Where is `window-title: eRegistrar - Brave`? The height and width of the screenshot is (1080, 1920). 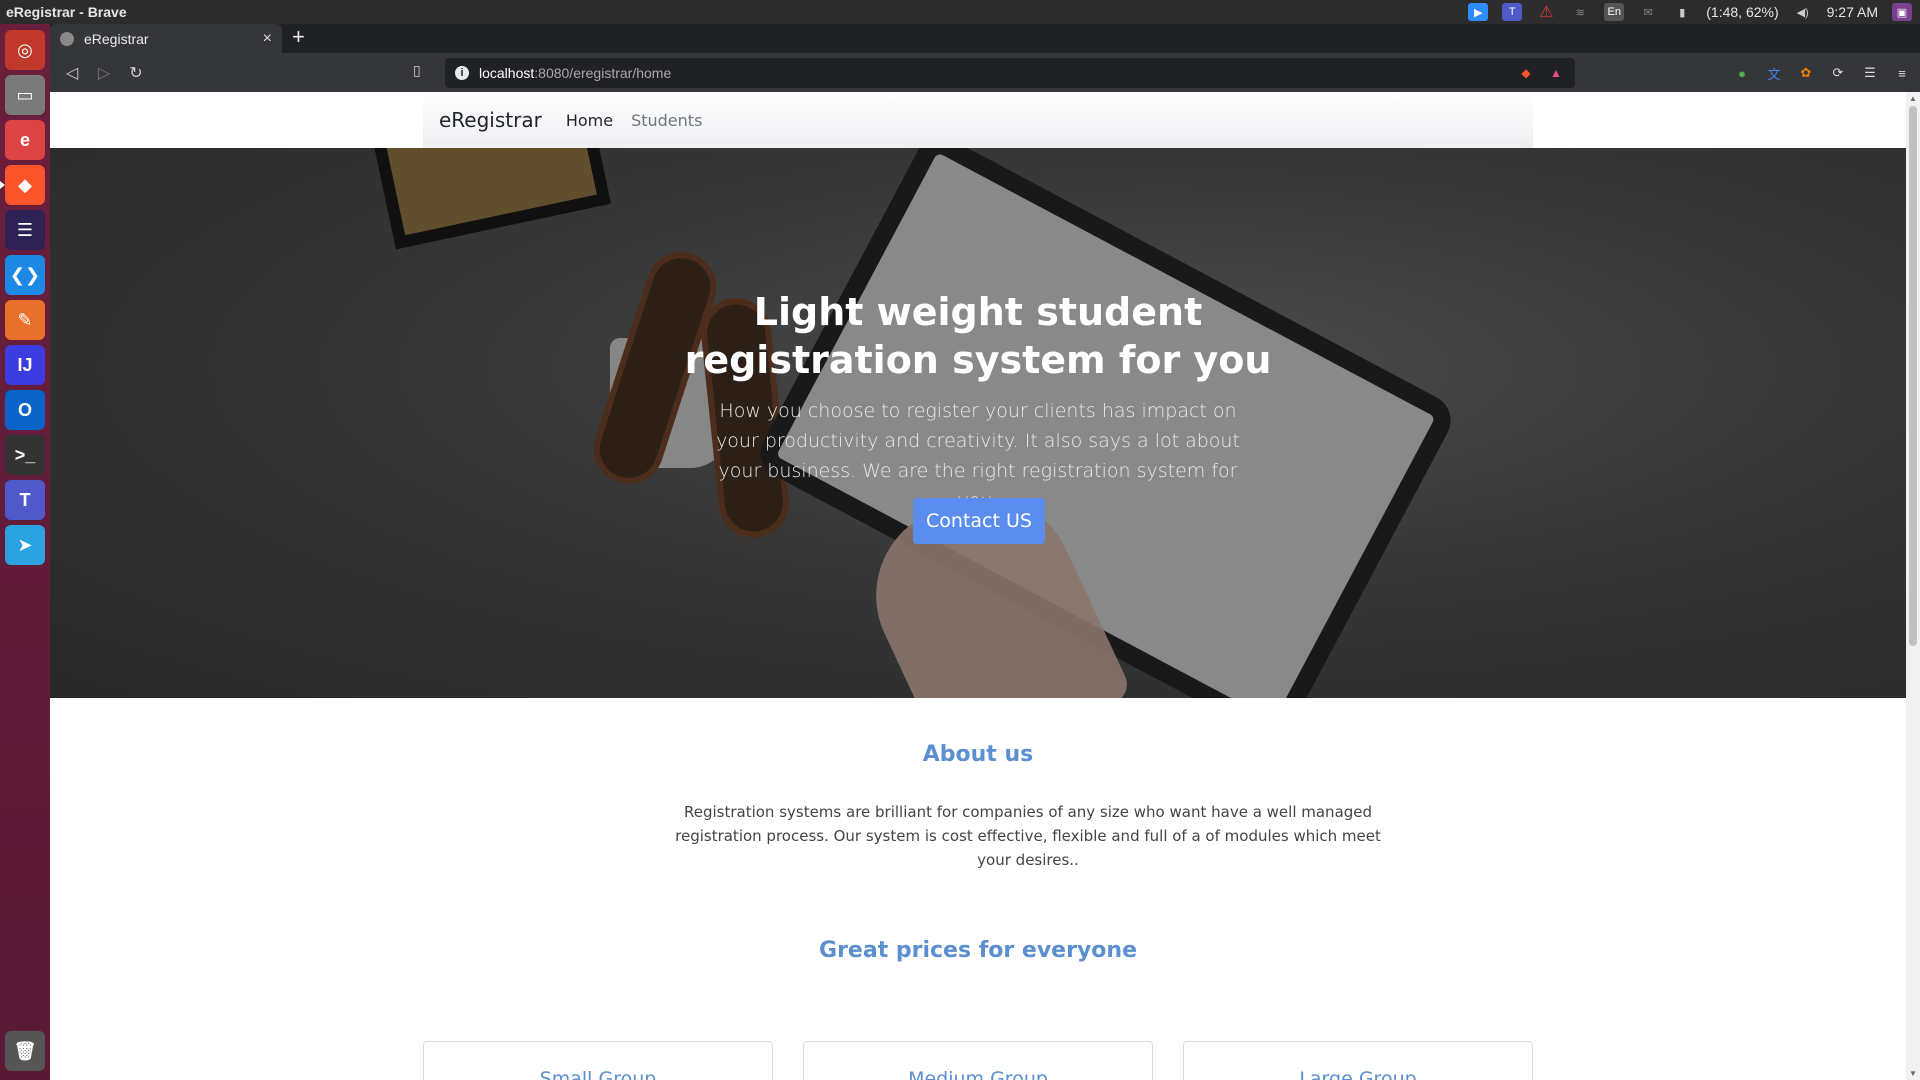 window-title: eRegistrar - Brave is located at coordinates (66, 12).